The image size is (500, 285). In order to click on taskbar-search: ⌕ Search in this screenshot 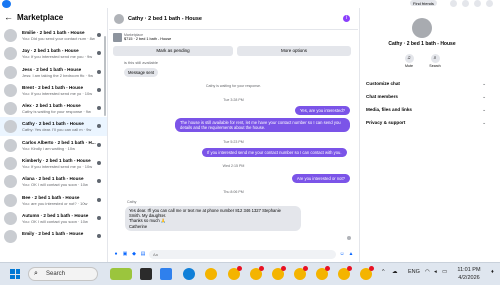, I will do `click(63, 274)`.